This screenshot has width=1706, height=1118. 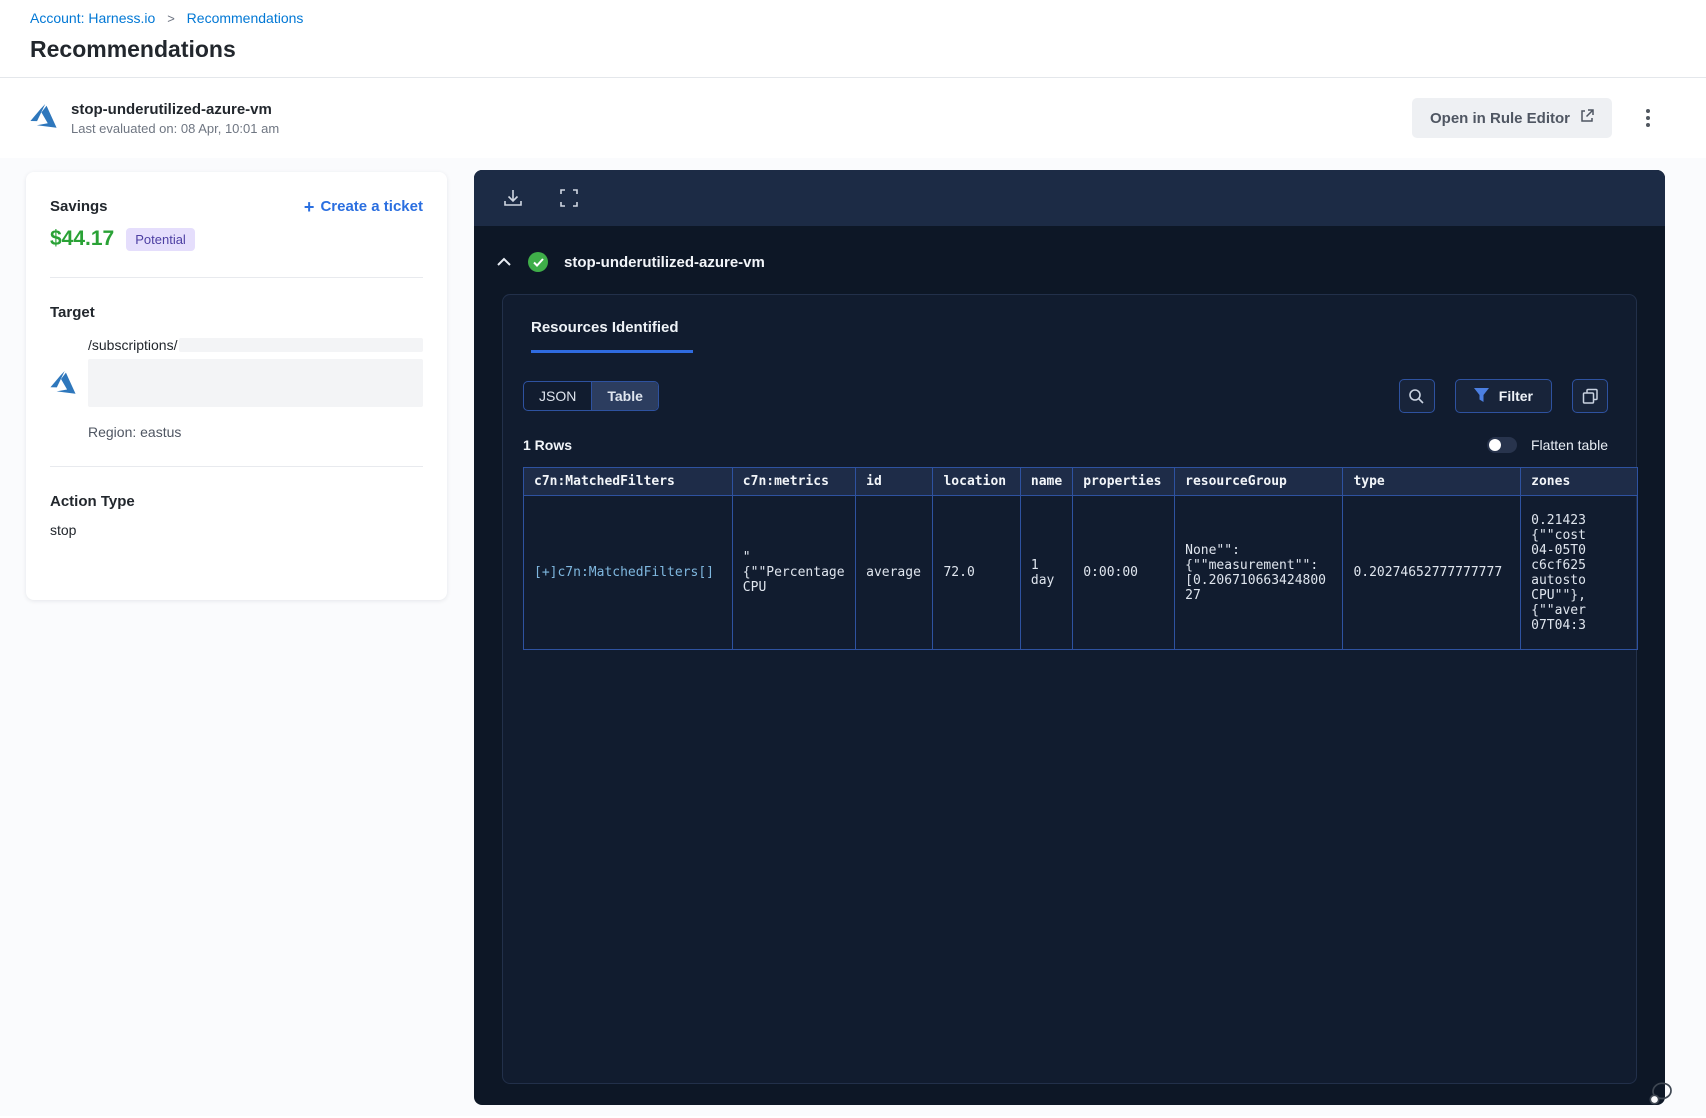 I want to click on action-type-value: stop, so click(x=63, y=530).